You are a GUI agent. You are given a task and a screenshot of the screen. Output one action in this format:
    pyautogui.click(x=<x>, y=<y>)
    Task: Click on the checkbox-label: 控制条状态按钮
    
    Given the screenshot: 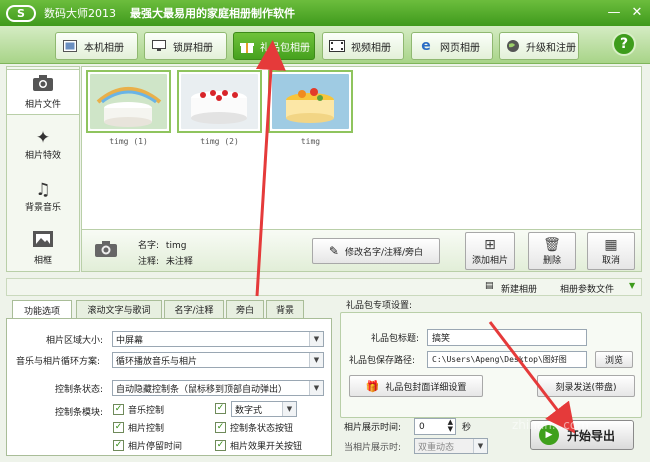 What is the action you would take?
    pyautogui.click(x=262, y=429)
    